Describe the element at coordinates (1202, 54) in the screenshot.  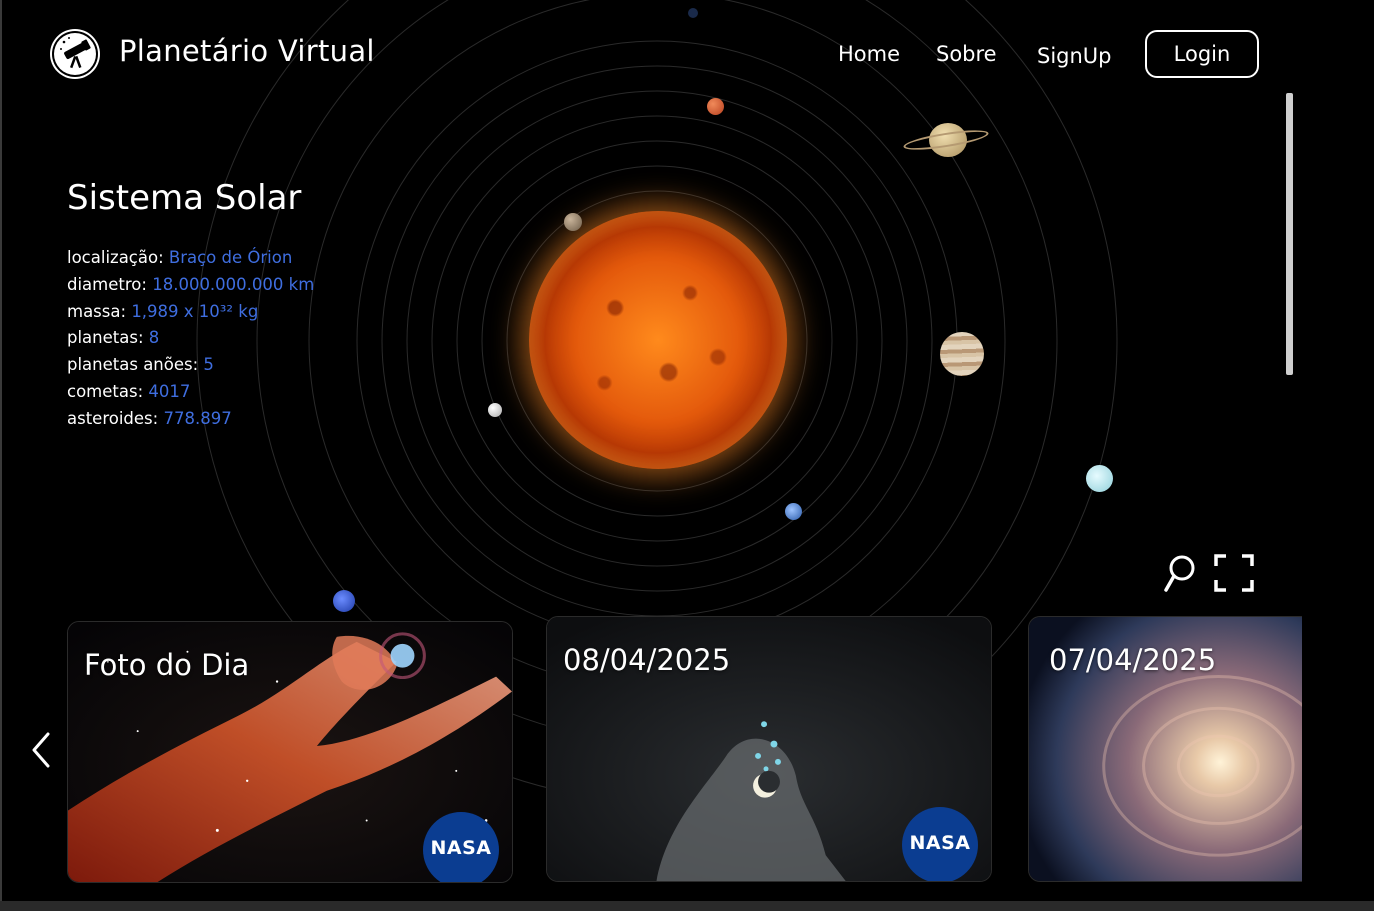
I see `login-button: Login` at that location.